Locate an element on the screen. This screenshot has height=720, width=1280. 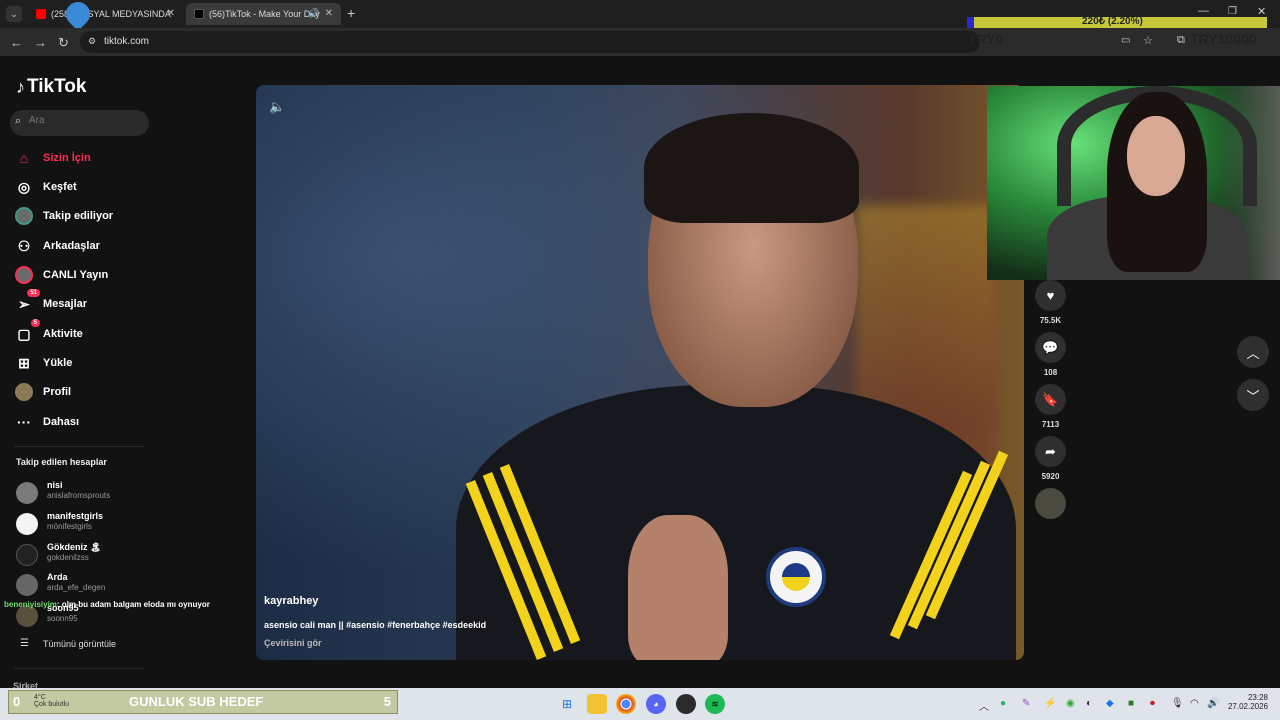
new-tab-button: + is located at coordinates (351, 13).